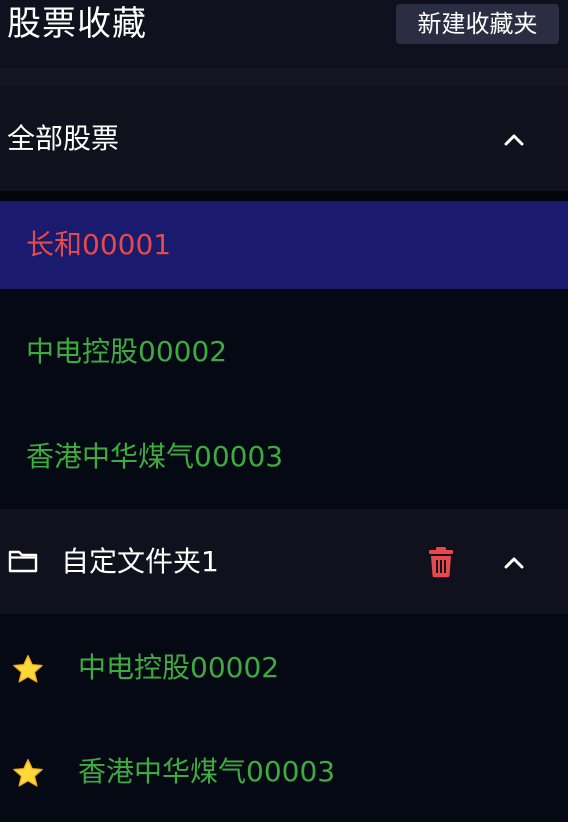 Image resolution: width=568 pixels, height=822 pixels. What do you see at coordinates (441, 562) in the screenshot?
I see `trash-icon` at bounding box center [441, 562].